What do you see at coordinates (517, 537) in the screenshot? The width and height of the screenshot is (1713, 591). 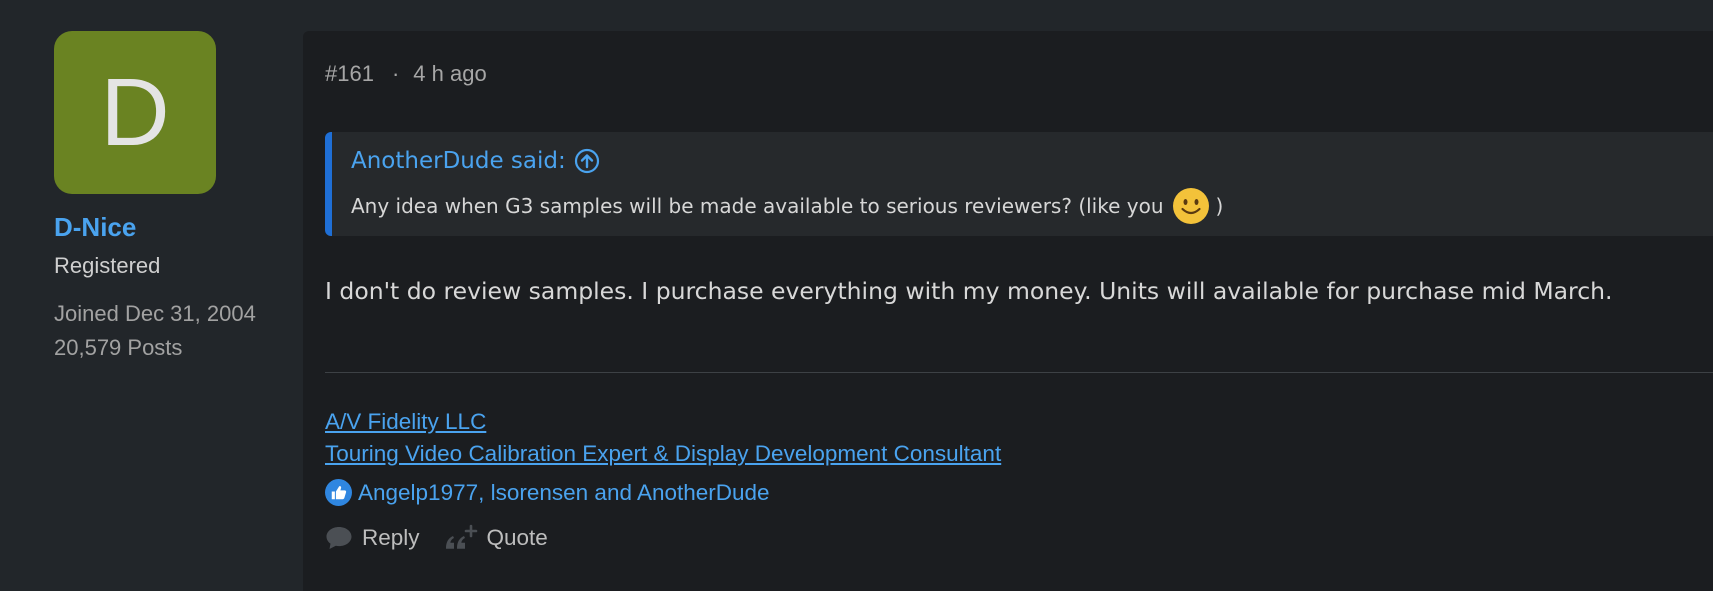 I see `quote-label: Quote` at bounding box center [517, 537].